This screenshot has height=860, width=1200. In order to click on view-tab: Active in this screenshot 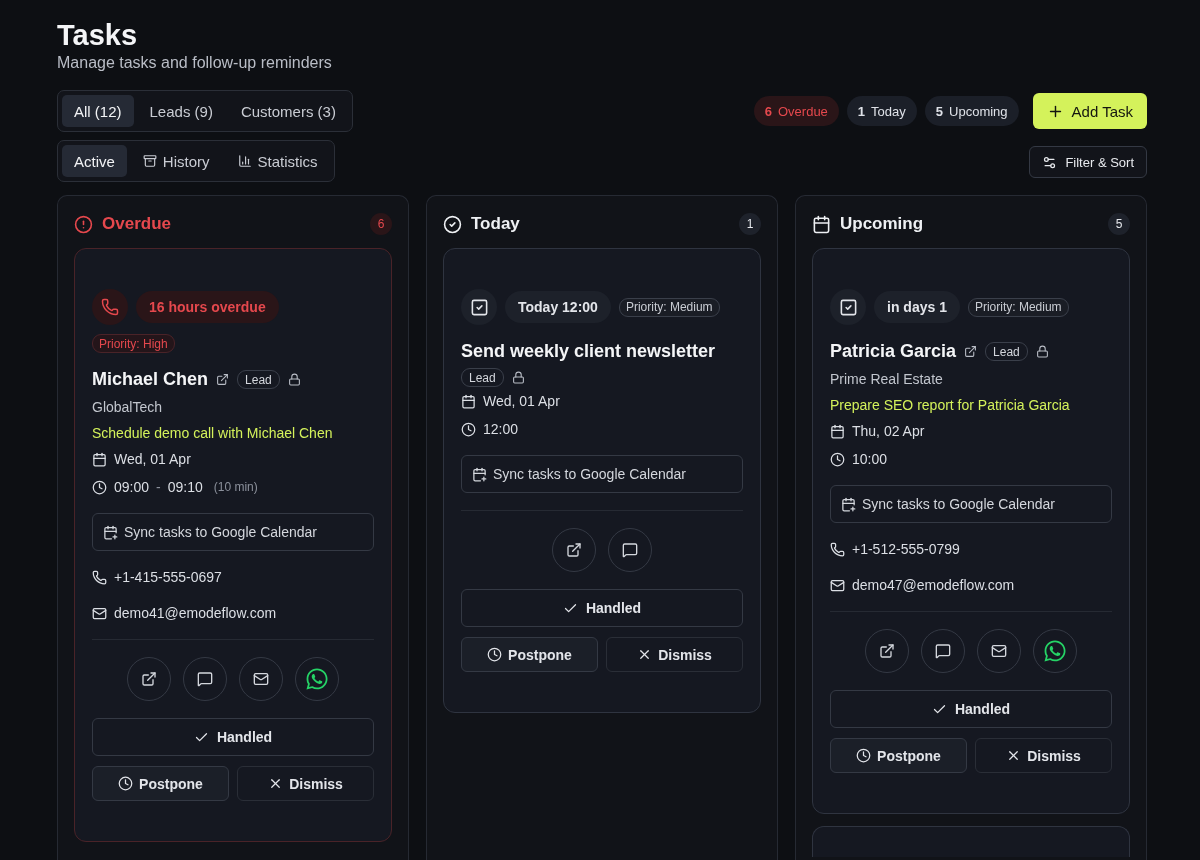, I will do `click(94, 161)`.